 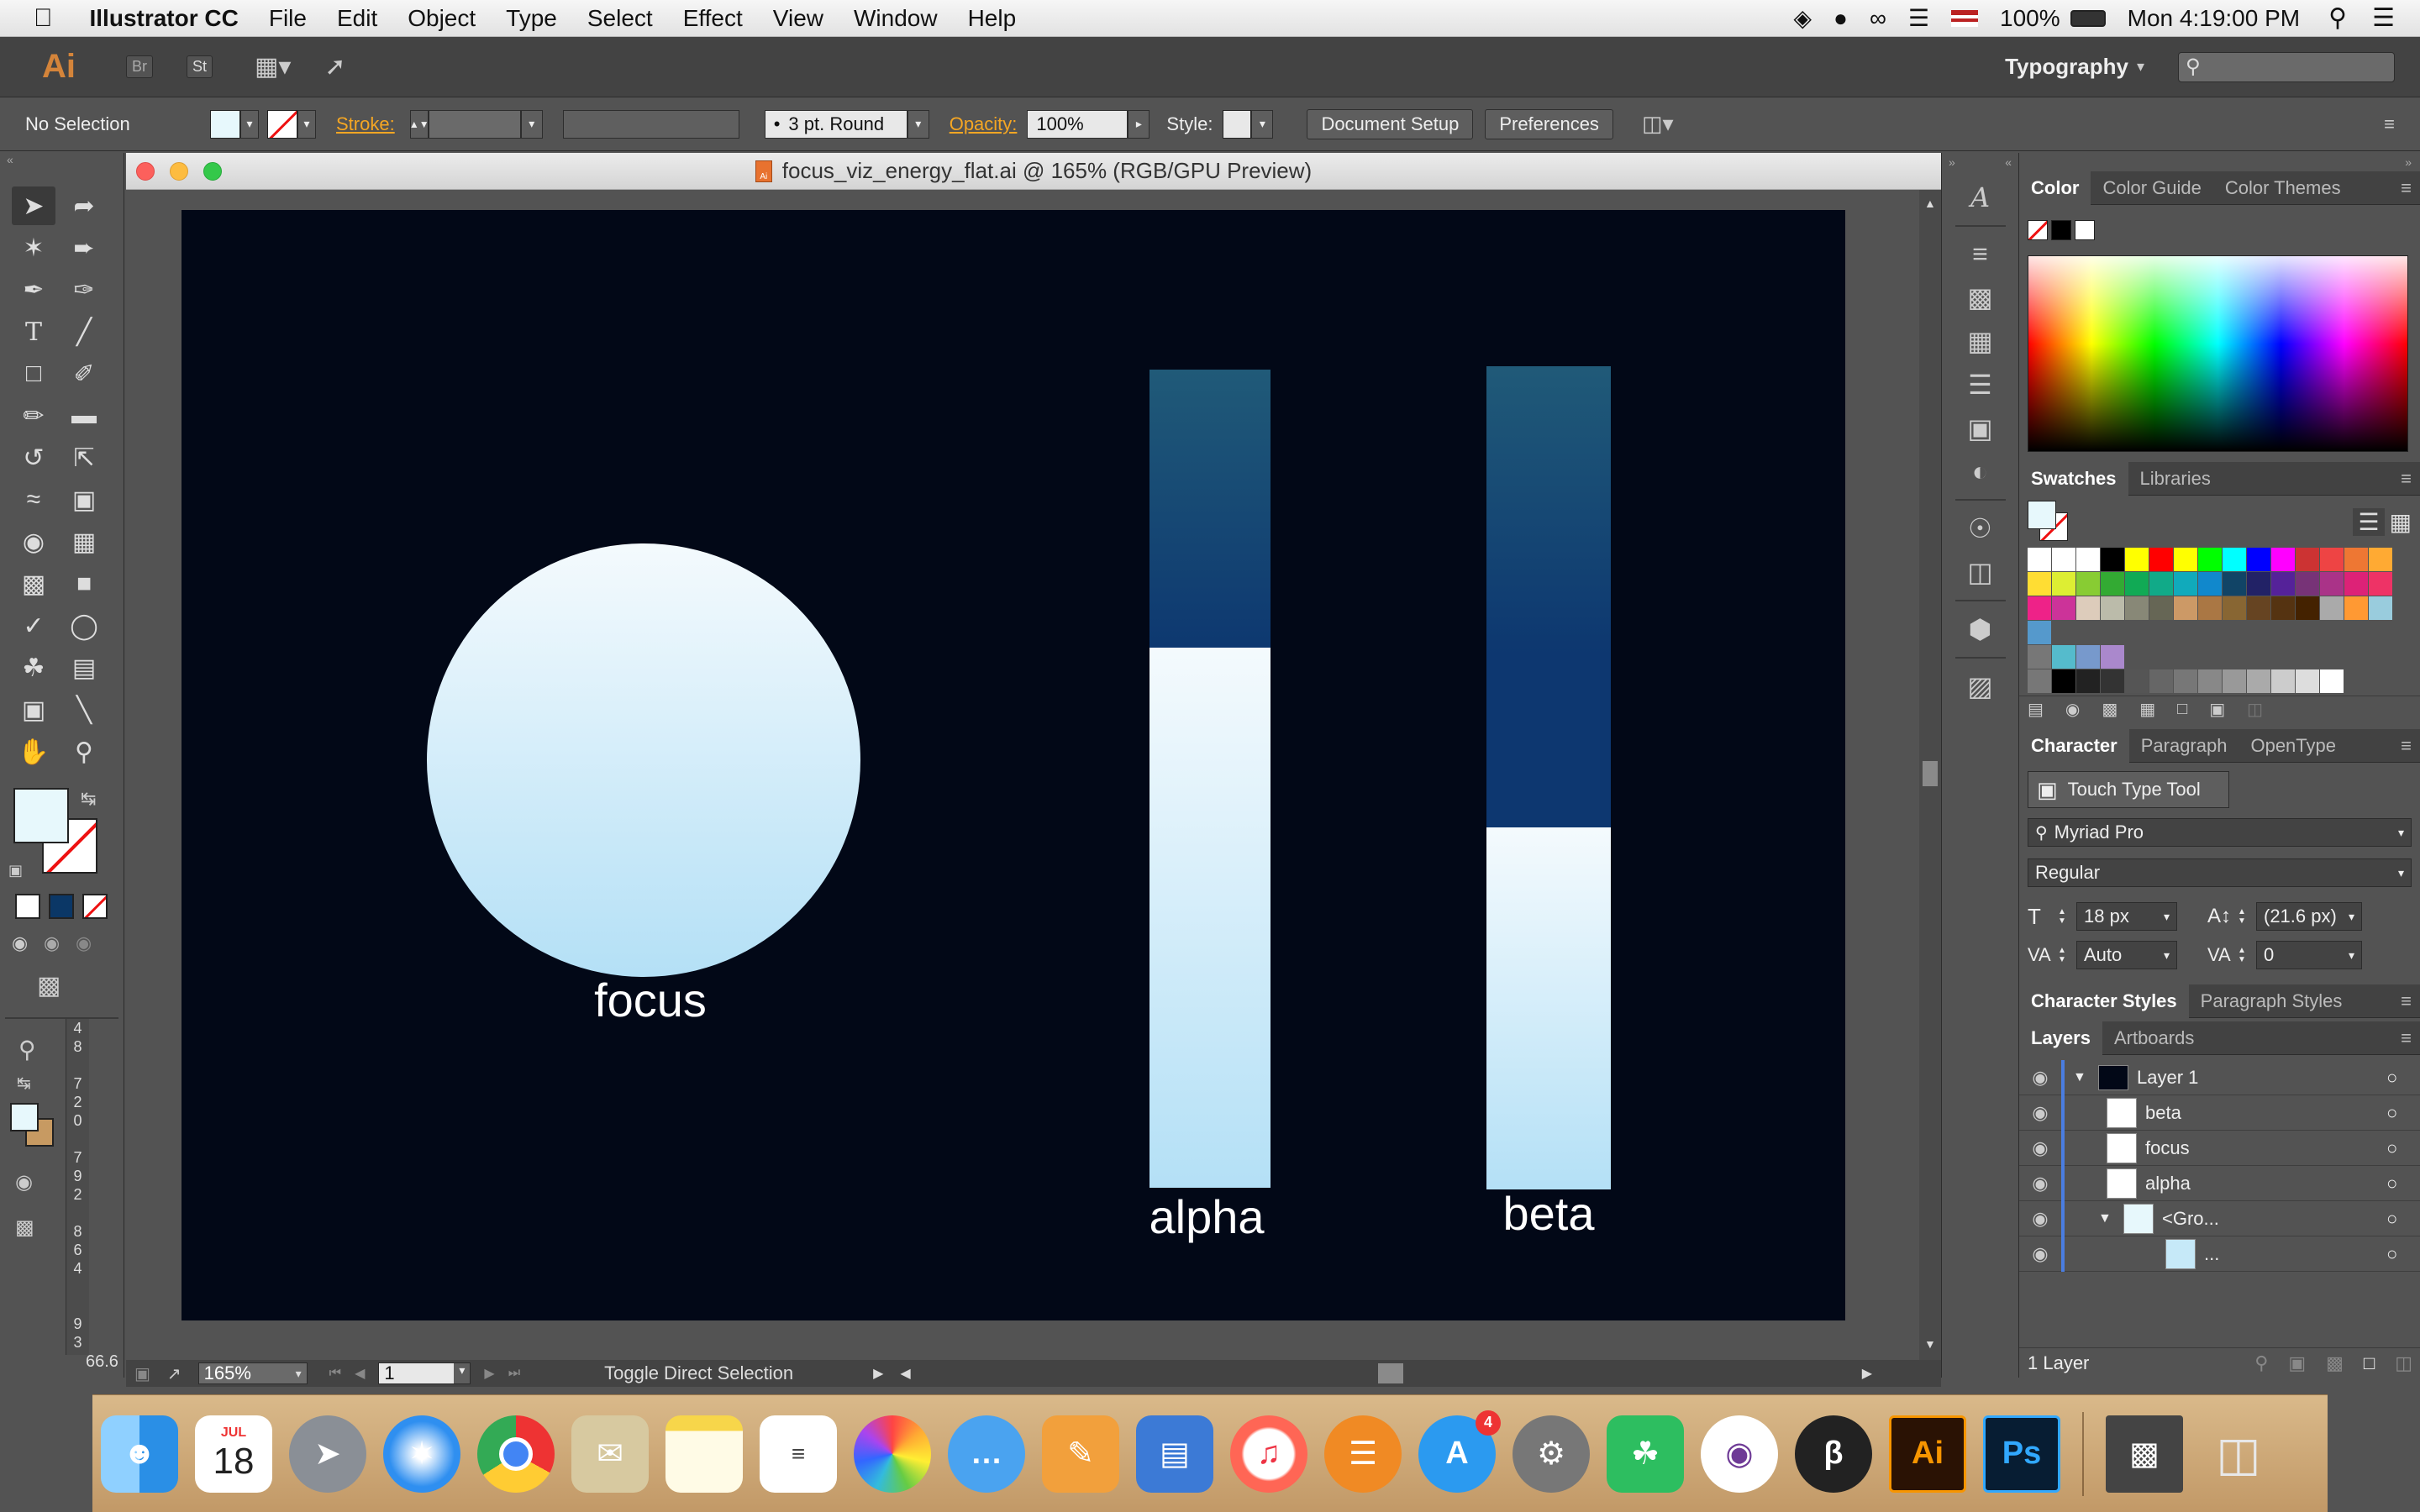 I want to click on tab-color-themes: Color Themes, so click(x=2283, y=188).